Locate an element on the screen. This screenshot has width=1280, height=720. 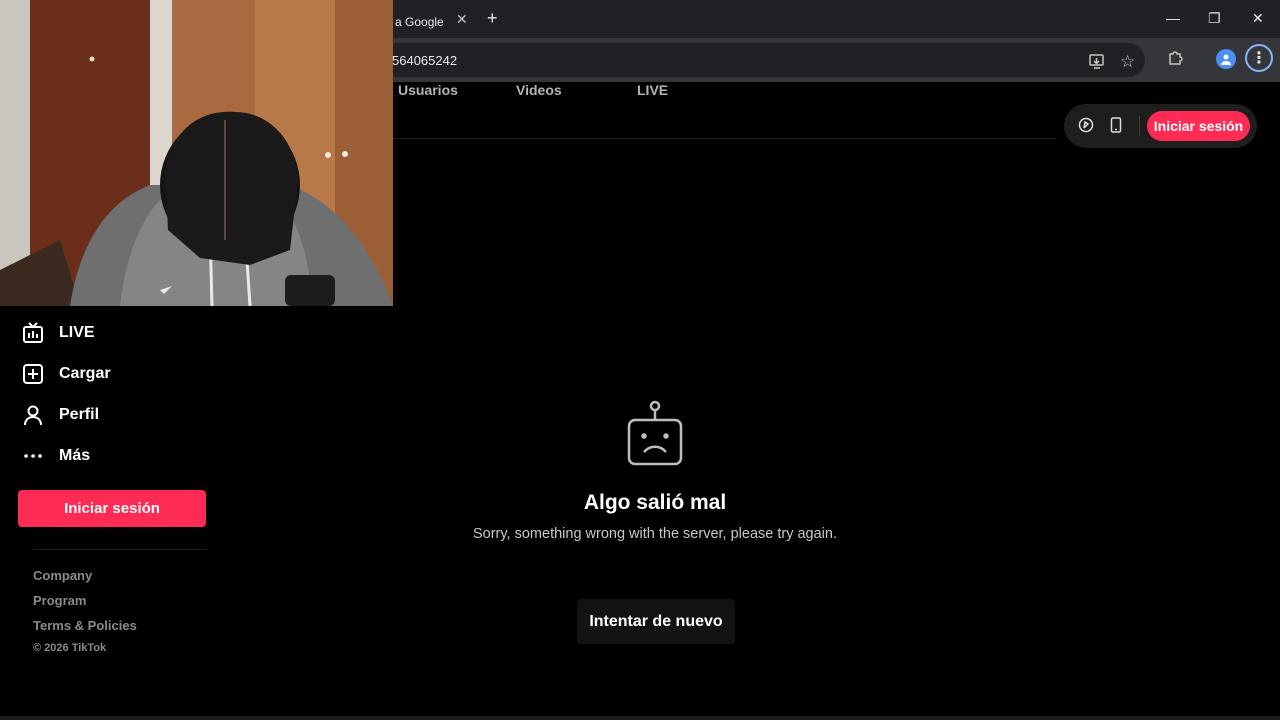
sidebar-item-label: Perfil is located at coordinates (79, 414).